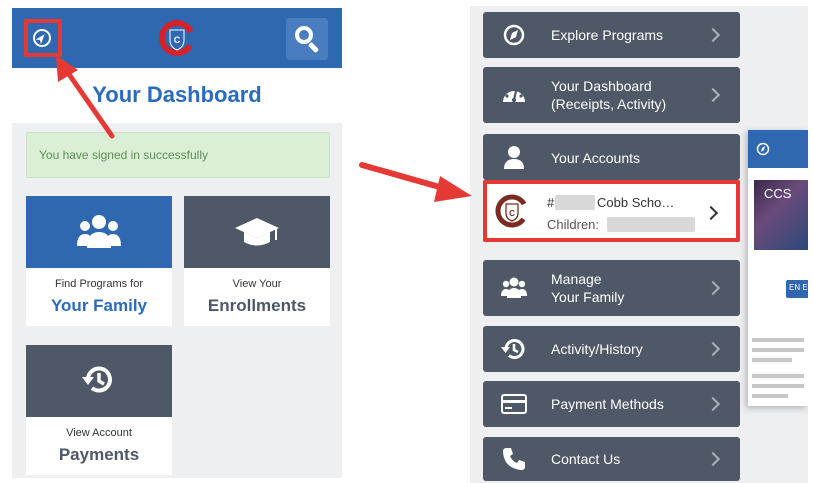 The image size is (813, 483). I want to click on menu-item-label: Manage, so click(576, 279).